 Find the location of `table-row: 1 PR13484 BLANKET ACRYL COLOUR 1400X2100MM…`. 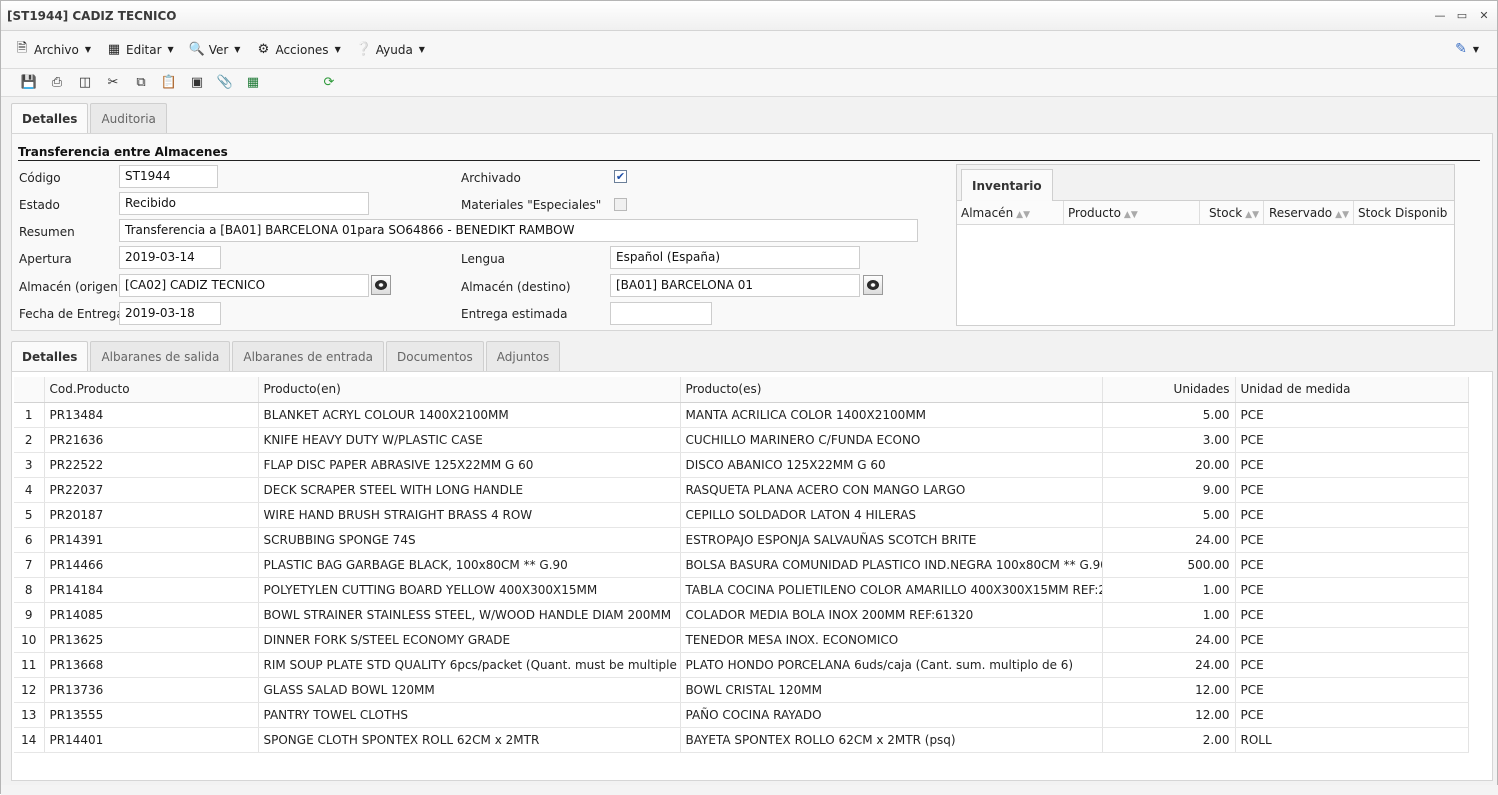

table-row: 1 PR13484 BLANKET ACRYL COLOUR 1400X2100MM… is located at coordinates (741, 415).